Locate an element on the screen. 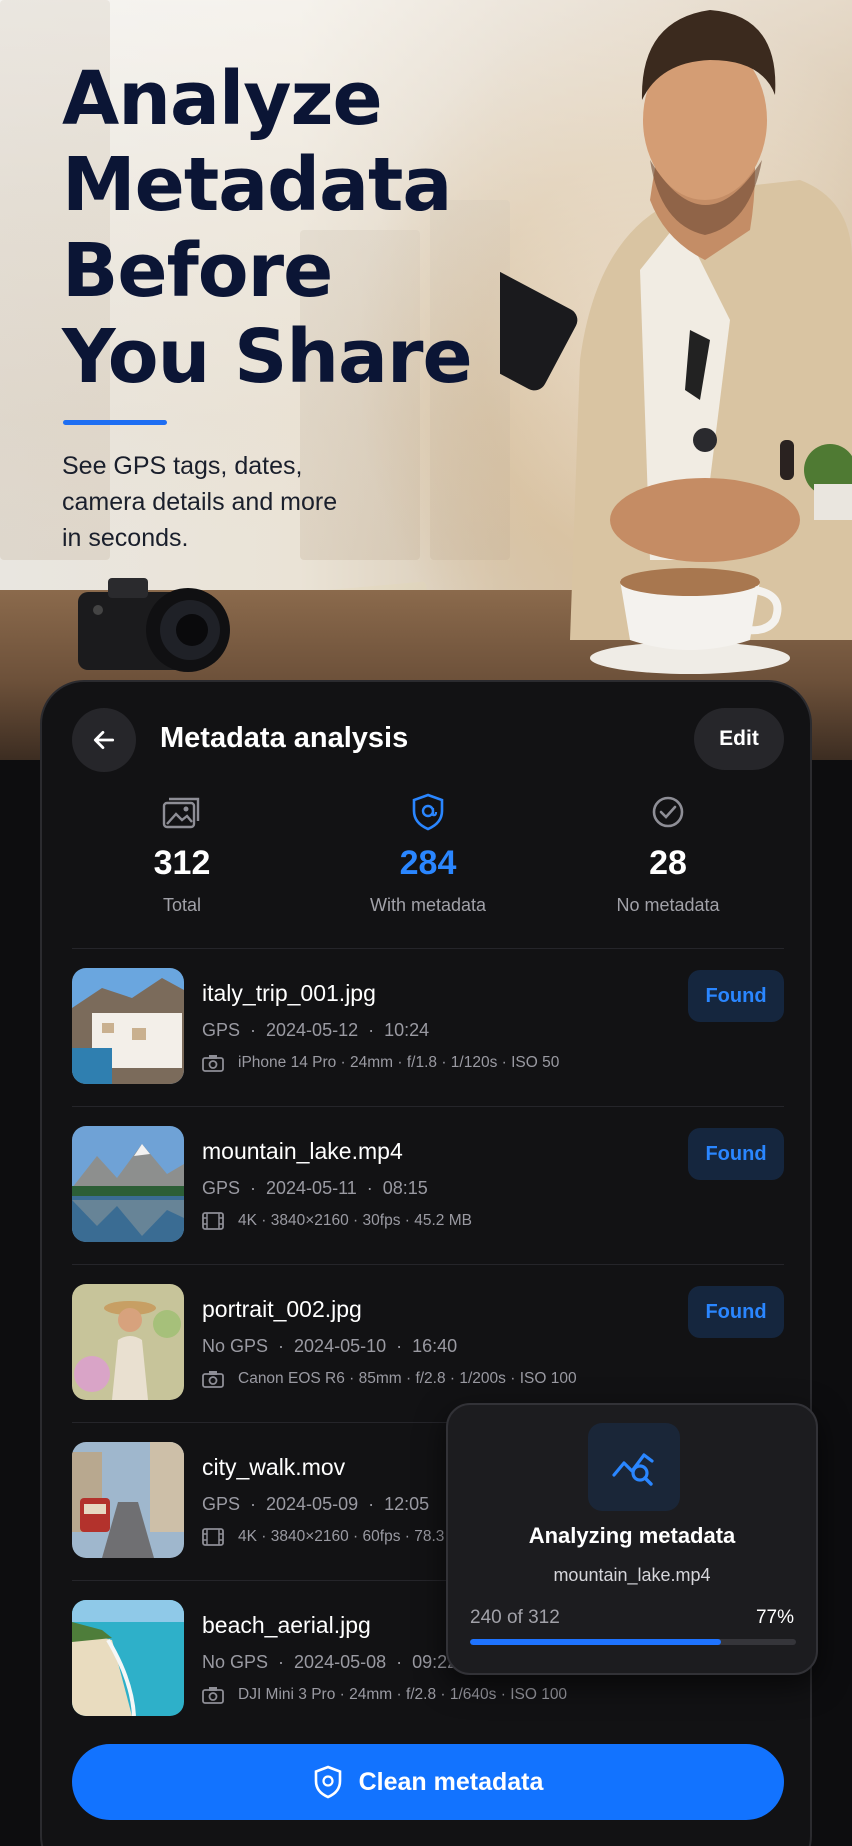 The height and width of the screenshot is (1846, 852). stat-label: Total is located at coordinates (182, 905).